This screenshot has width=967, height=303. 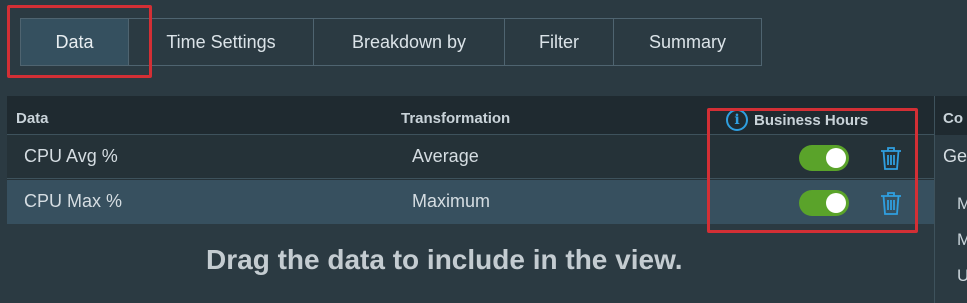 I want to click on transformation-cell: Average, so click(x=445, y=156).